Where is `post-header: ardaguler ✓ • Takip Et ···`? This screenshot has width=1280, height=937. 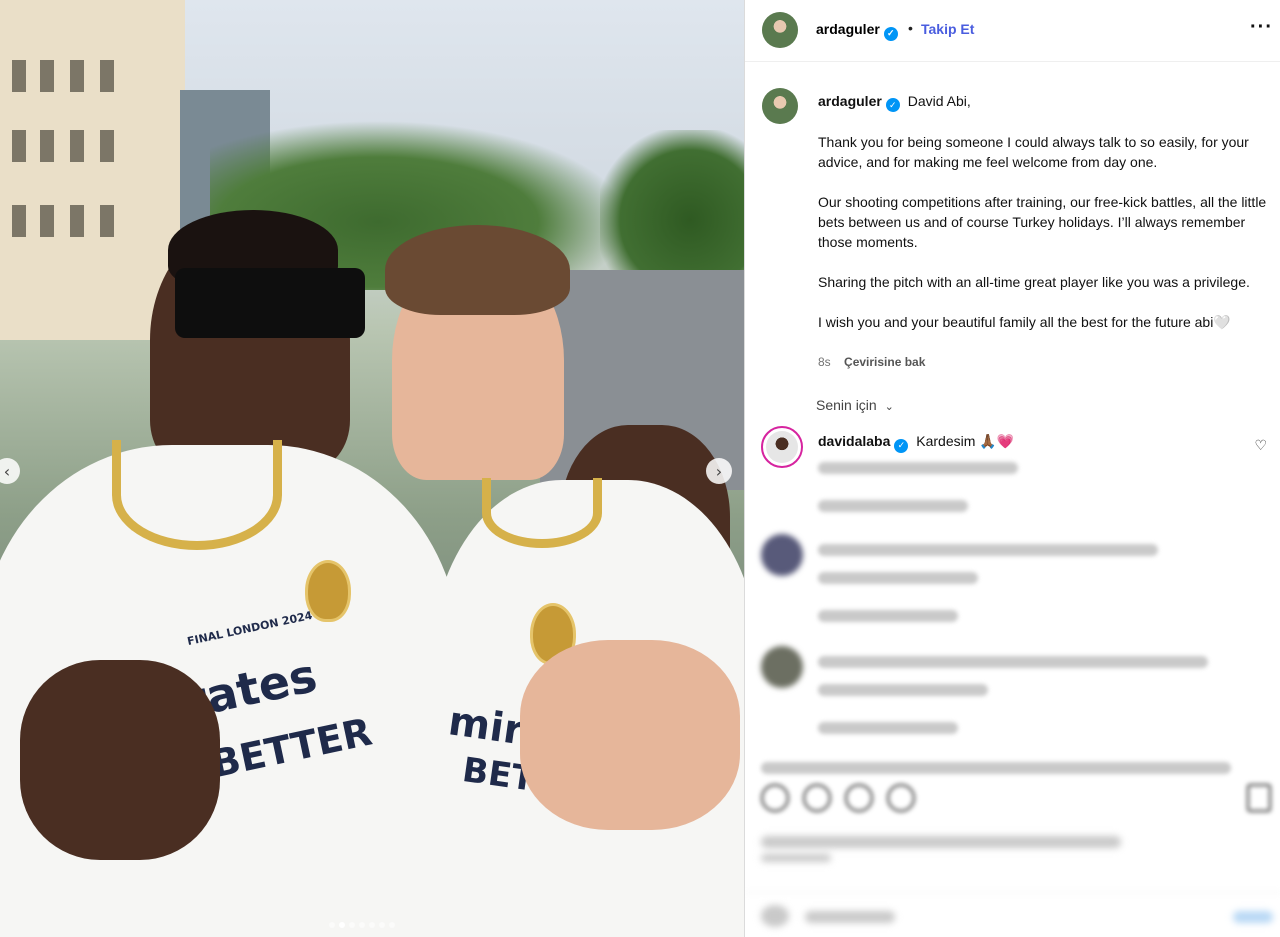 post-header: ardaguler ✓ • Takip Et ··· is located at coordinates (1012, 31).